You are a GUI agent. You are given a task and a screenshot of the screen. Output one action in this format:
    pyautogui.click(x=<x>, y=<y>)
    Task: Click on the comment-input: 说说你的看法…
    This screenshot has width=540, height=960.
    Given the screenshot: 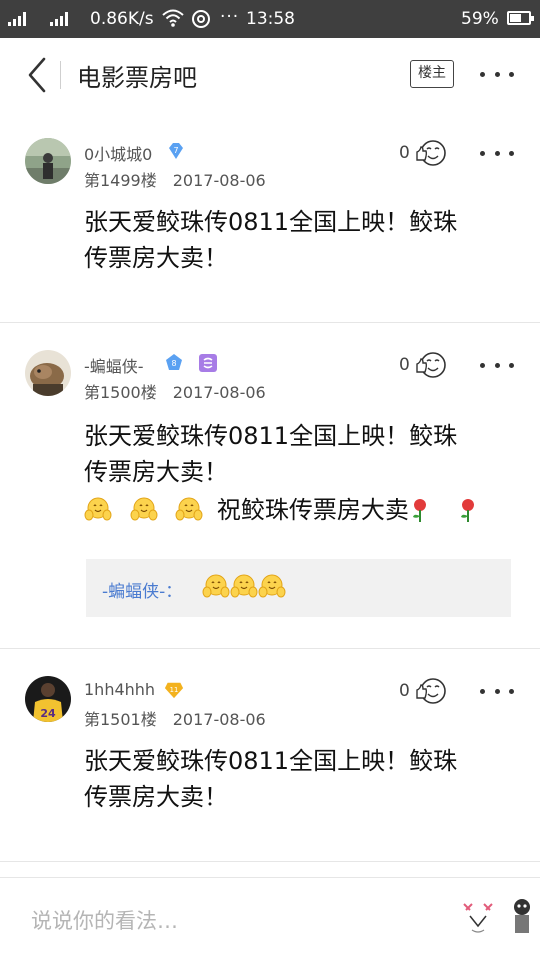 What is the action you would take?
    pyautogui.click(x=104, y=920)
    